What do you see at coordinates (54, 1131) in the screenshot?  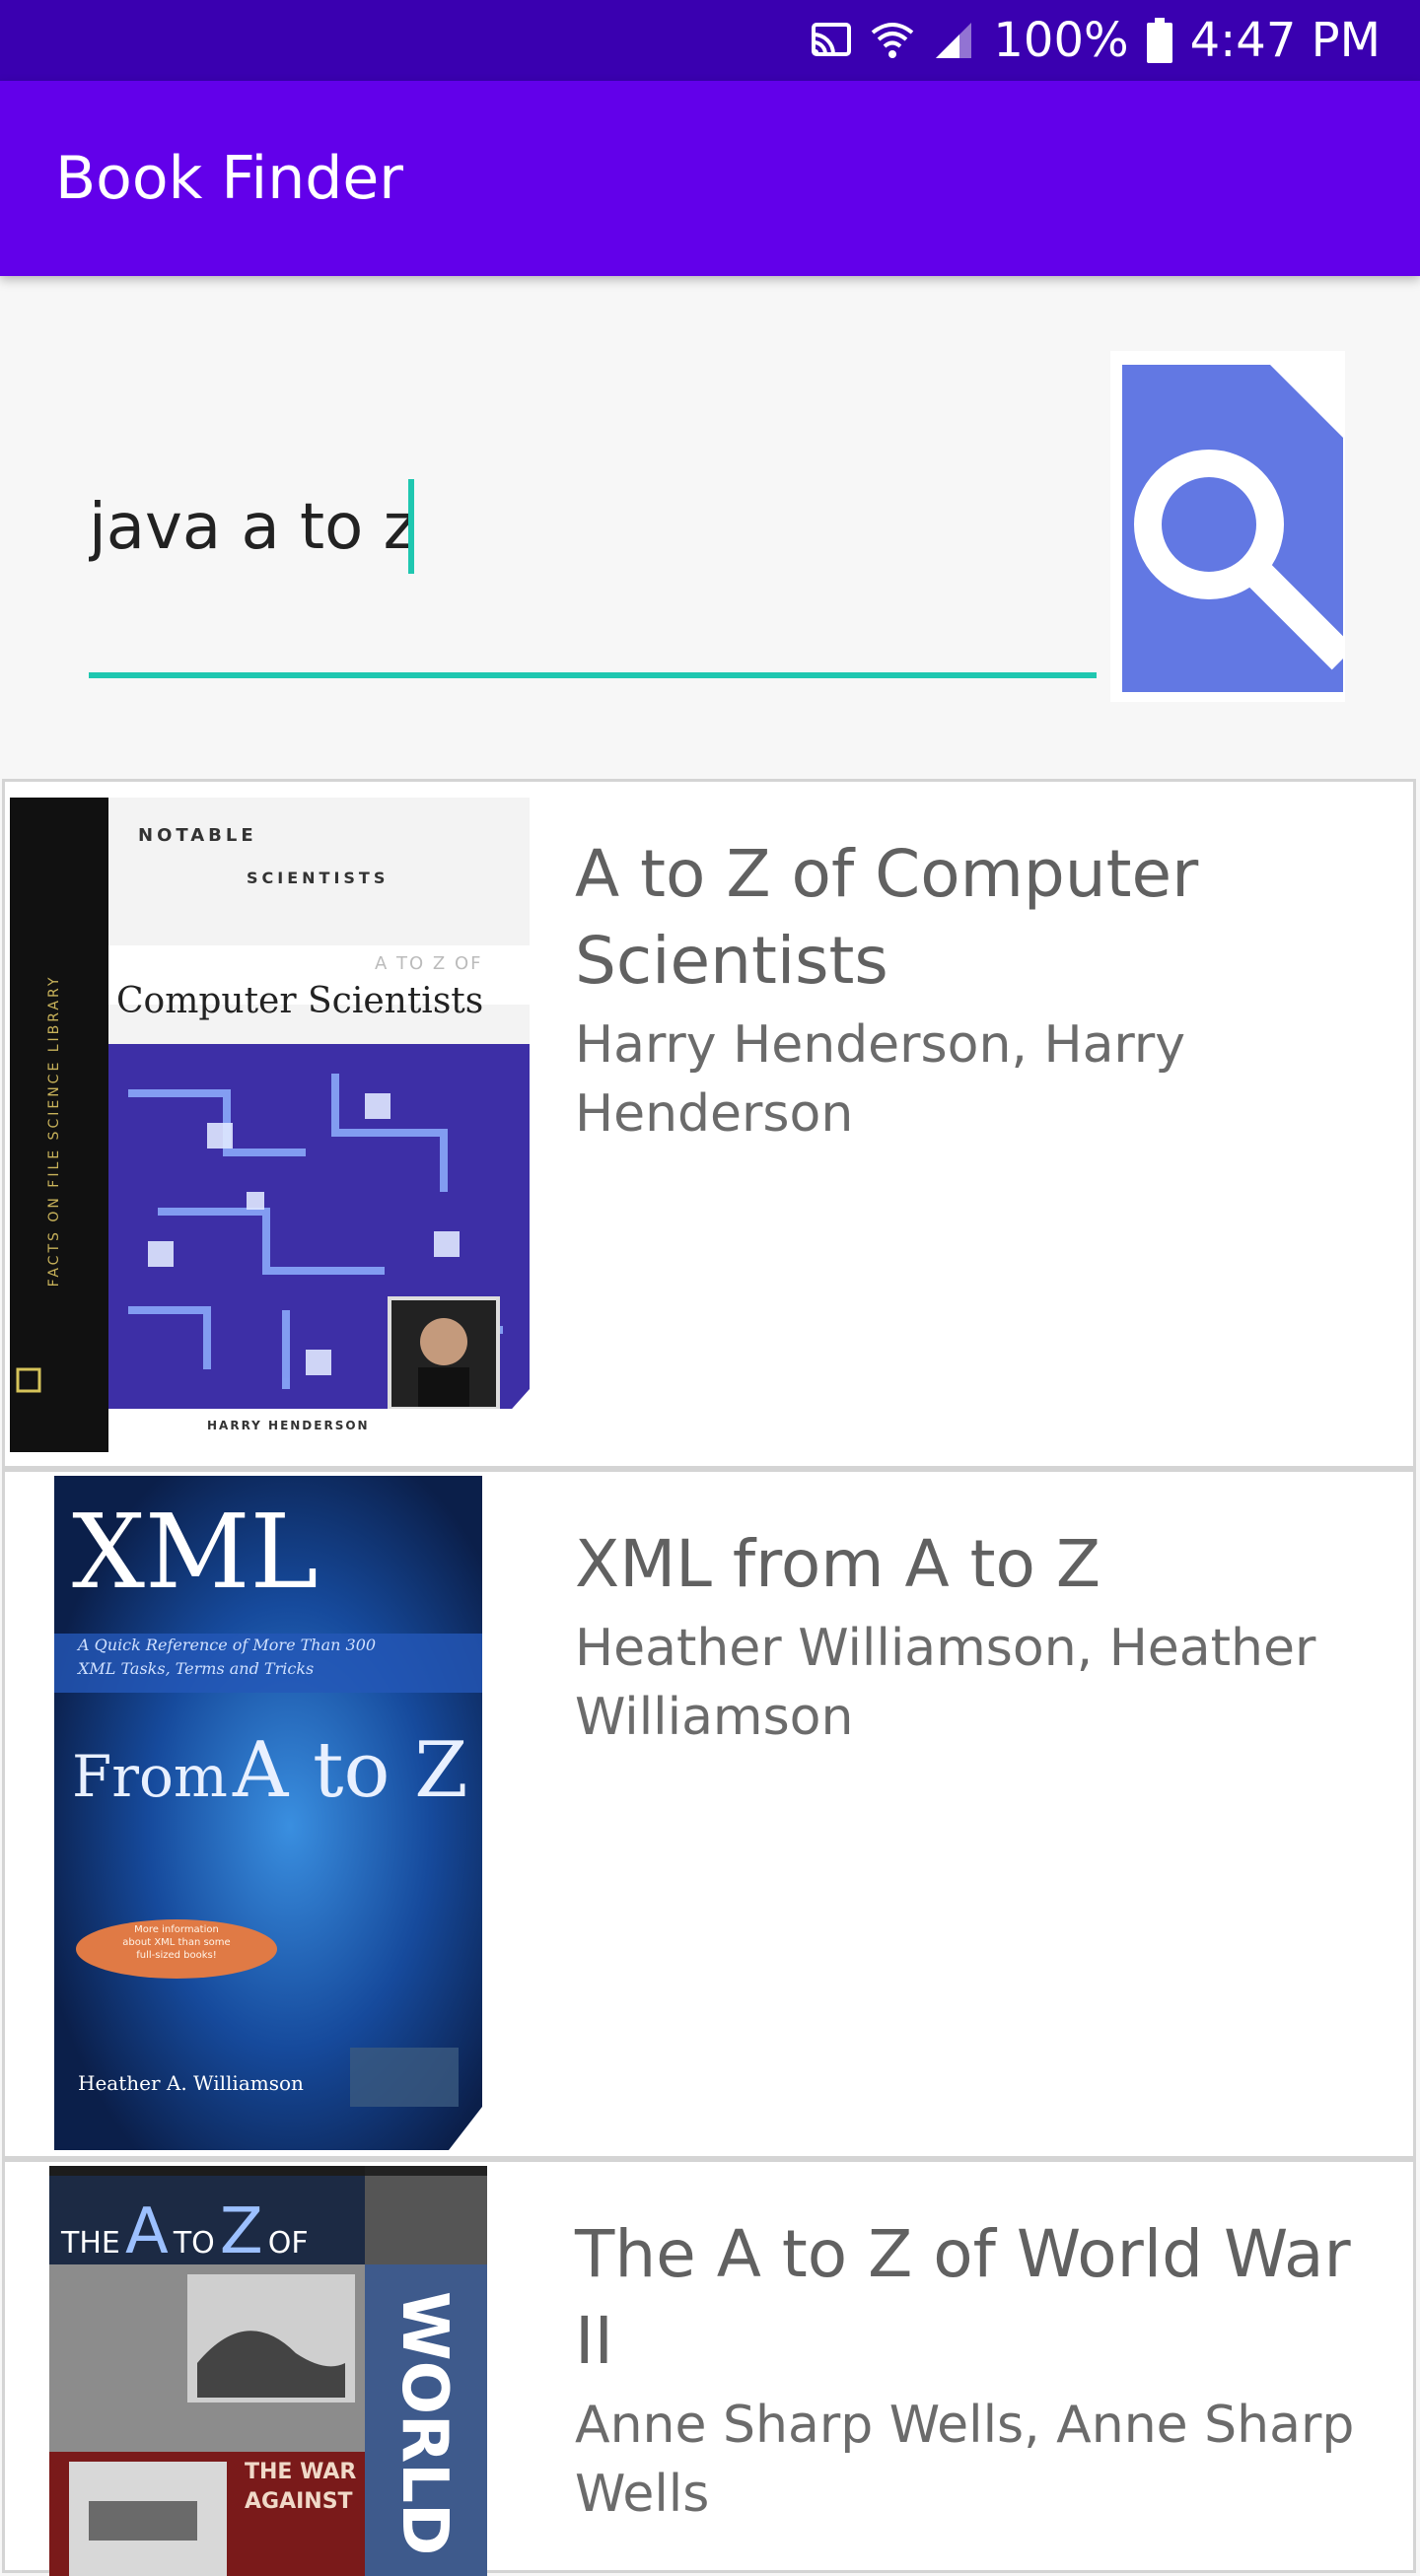 I see `cover-spine: FACTS ON FILE SCIENCE LIBRARY` at bounding box center [54, 1131].